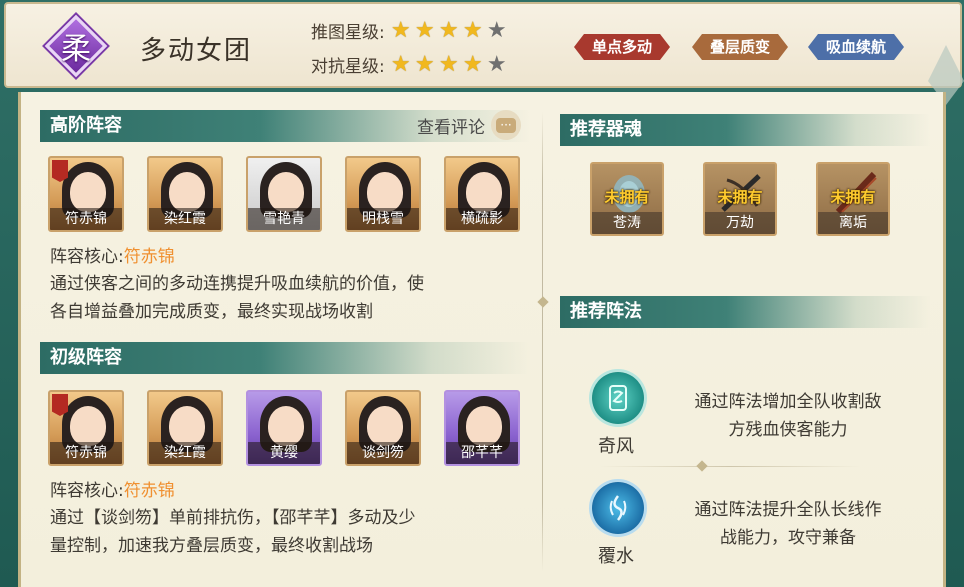  I want to click on advanced-core-line: 阵容核心:符赤锦, so click(112, 254).